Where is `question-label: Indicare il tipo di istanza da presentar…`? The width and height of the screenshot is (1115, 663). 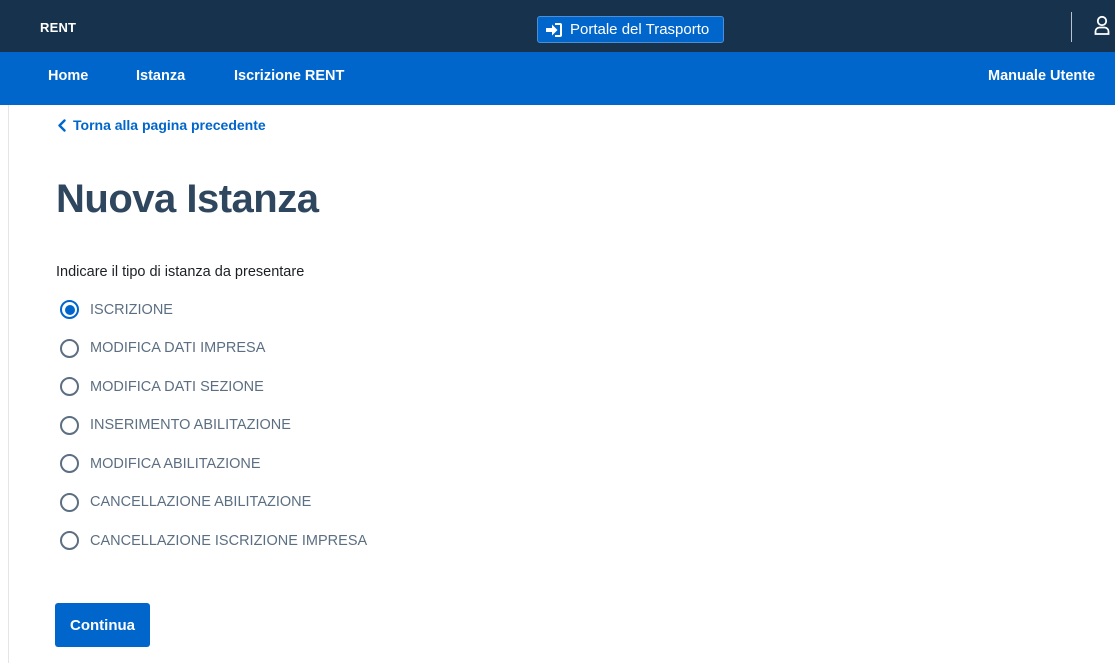
question-label: Indicare il tipo di istanza da presentar… is located at coordinates (180, 272).